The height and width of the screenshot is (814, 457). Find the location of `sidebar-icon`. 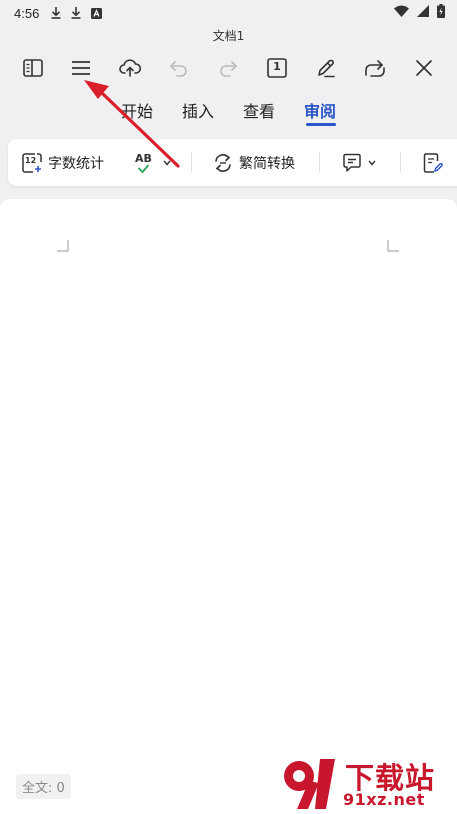

sidebar-icon is located at coordinates (33, 68).